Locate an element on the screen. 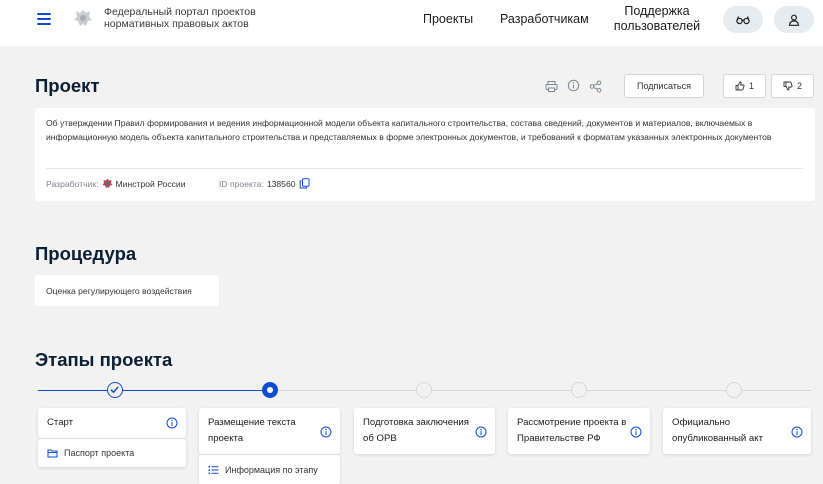 The image size is (823, 484). stage-card-government: Рассмотрение проекта в Правительстве РФ is located at coordinates (579, 431).